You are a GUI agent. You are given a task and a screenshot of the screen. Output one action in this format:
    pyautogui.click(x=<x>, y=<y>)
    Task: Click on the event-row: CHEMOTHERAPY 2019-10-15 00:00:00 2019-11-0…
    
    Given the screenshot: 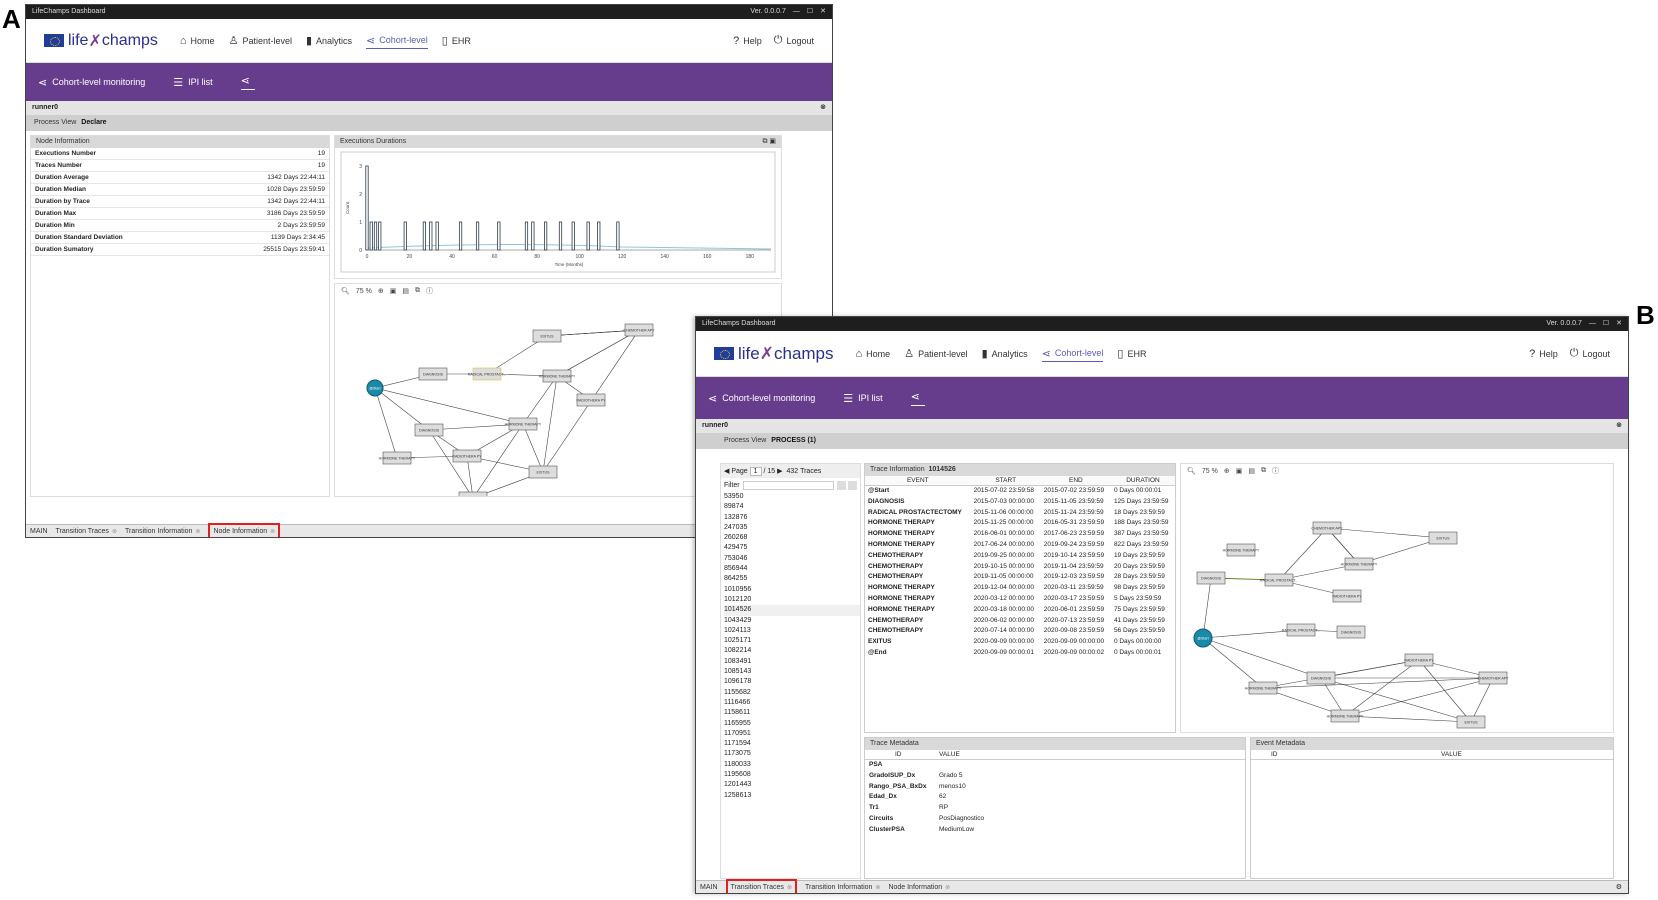 What is the action you would take?
    pyautogui.click(x=1020, y=567)
    